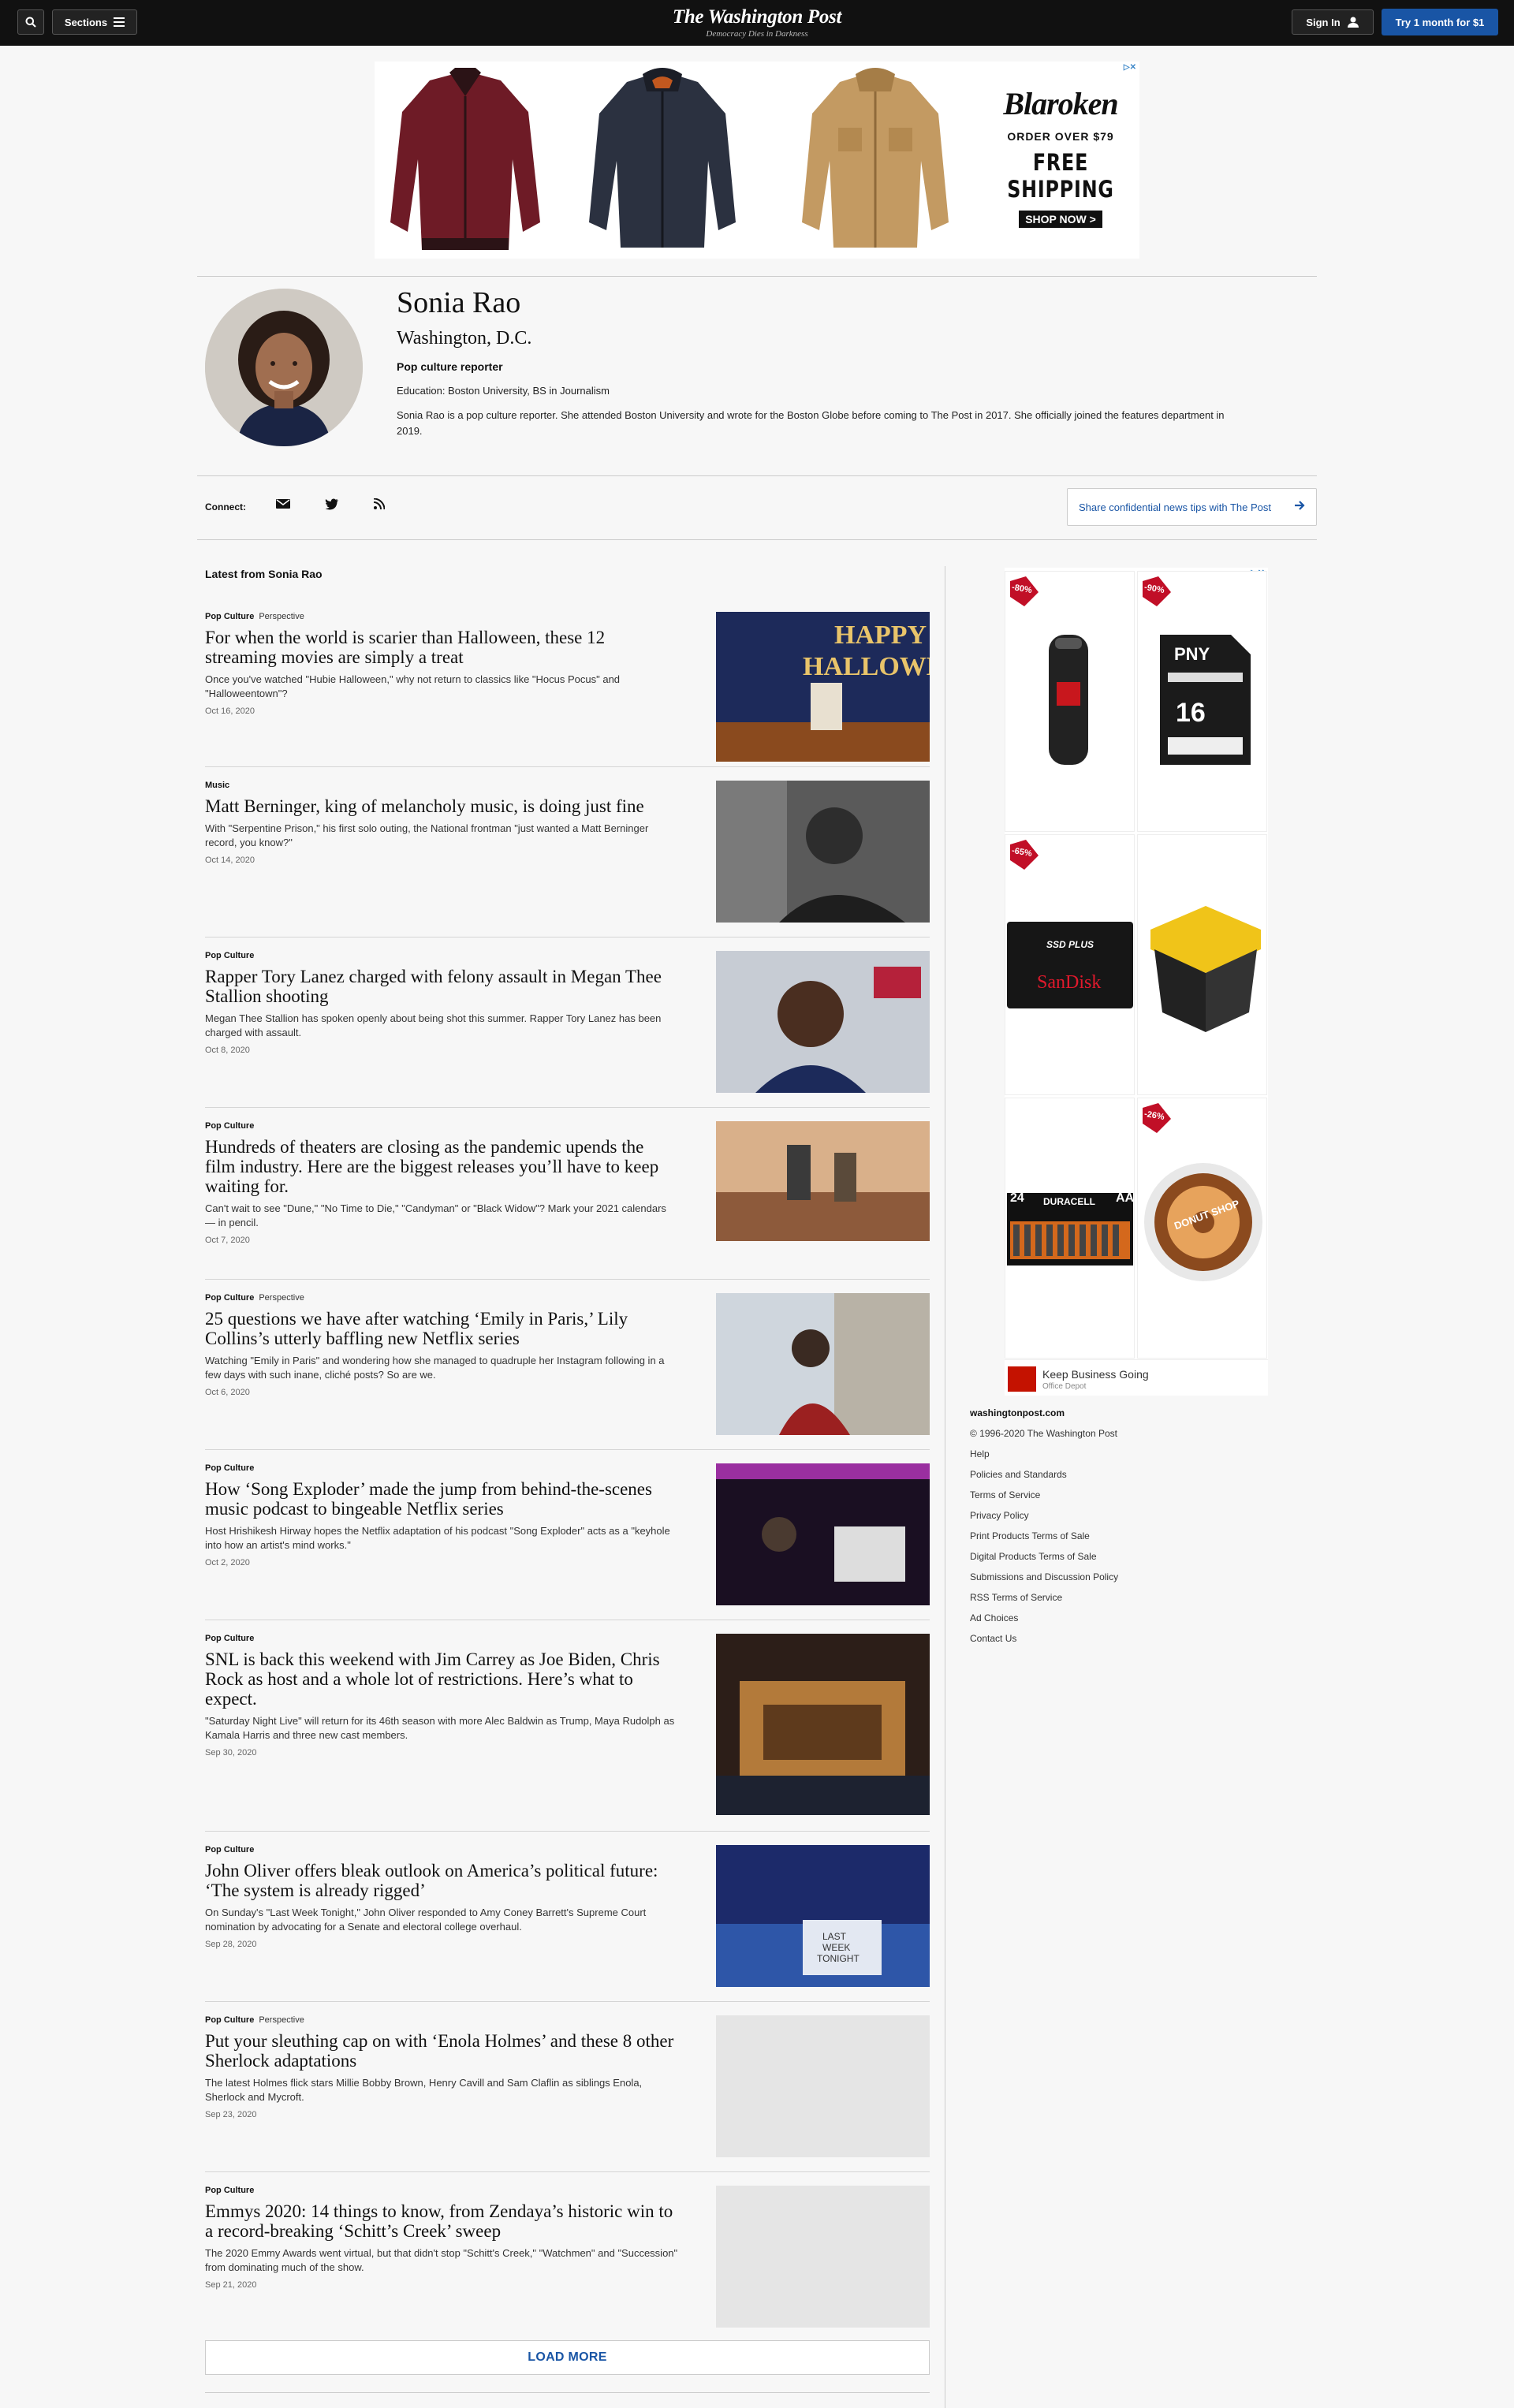 The width and height of the screenshot is (1514, 2408). I want to click on footer-link: RSS Terms of Service, so click(1044, 1597).